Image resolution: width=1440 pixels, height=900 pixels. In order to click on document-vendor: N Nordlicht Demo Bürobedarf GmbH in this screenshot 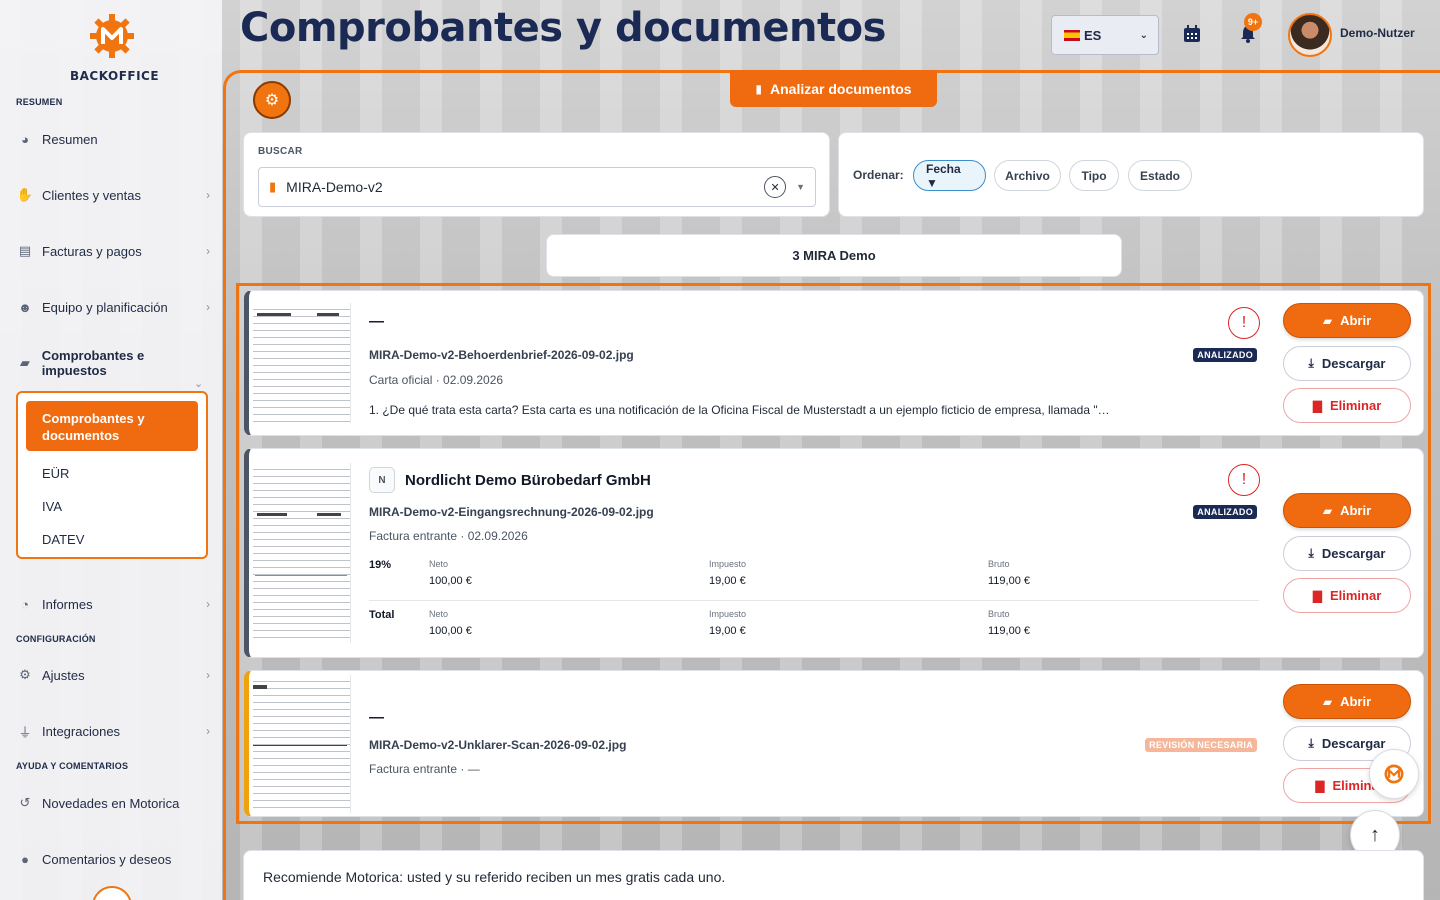, I will do `click(510, 480)`.